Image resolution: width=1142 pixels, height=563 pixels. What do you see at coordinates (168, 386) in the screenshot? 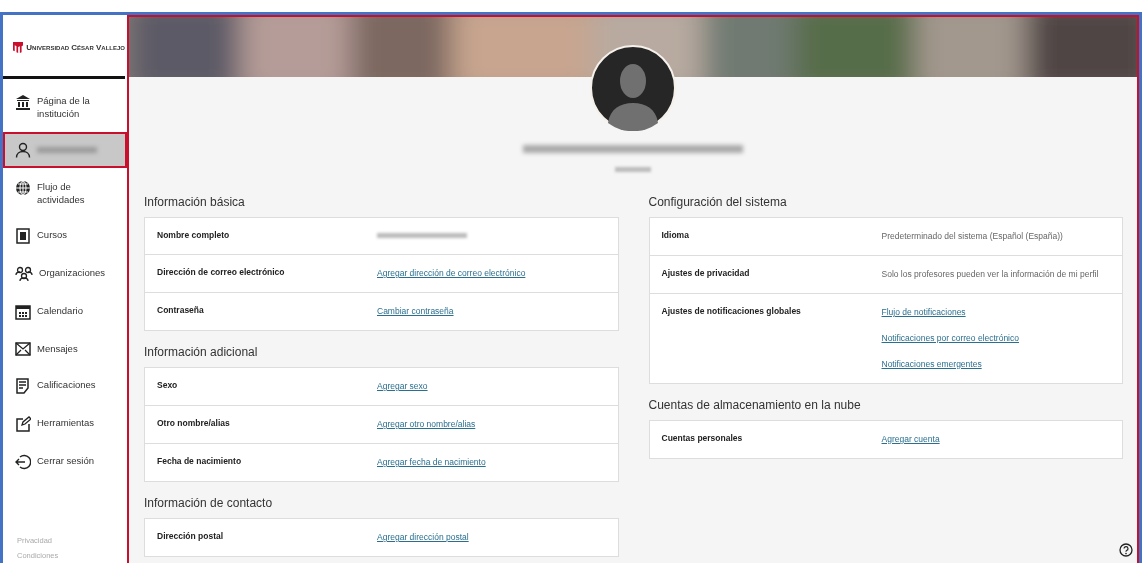
I see `field-label: Sexo` at bounding box center [168, 386].